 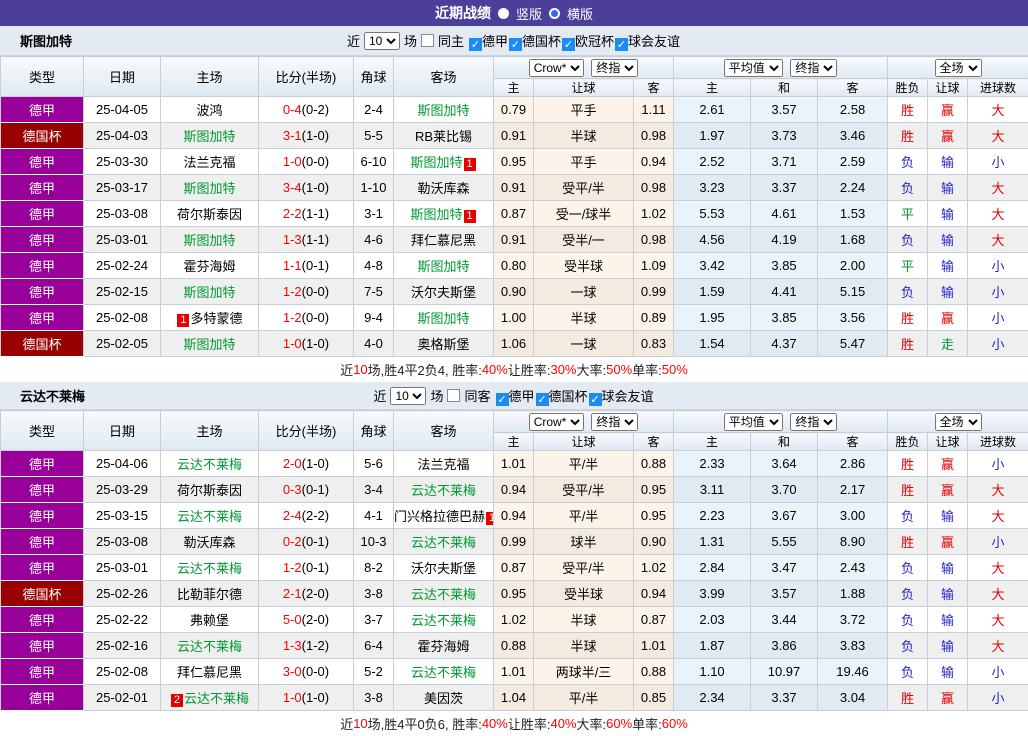 What do you see at coordinates (477, 395) in the screenshot?
I see `same-venue-label: 同客` at bounding box center [477, 395].